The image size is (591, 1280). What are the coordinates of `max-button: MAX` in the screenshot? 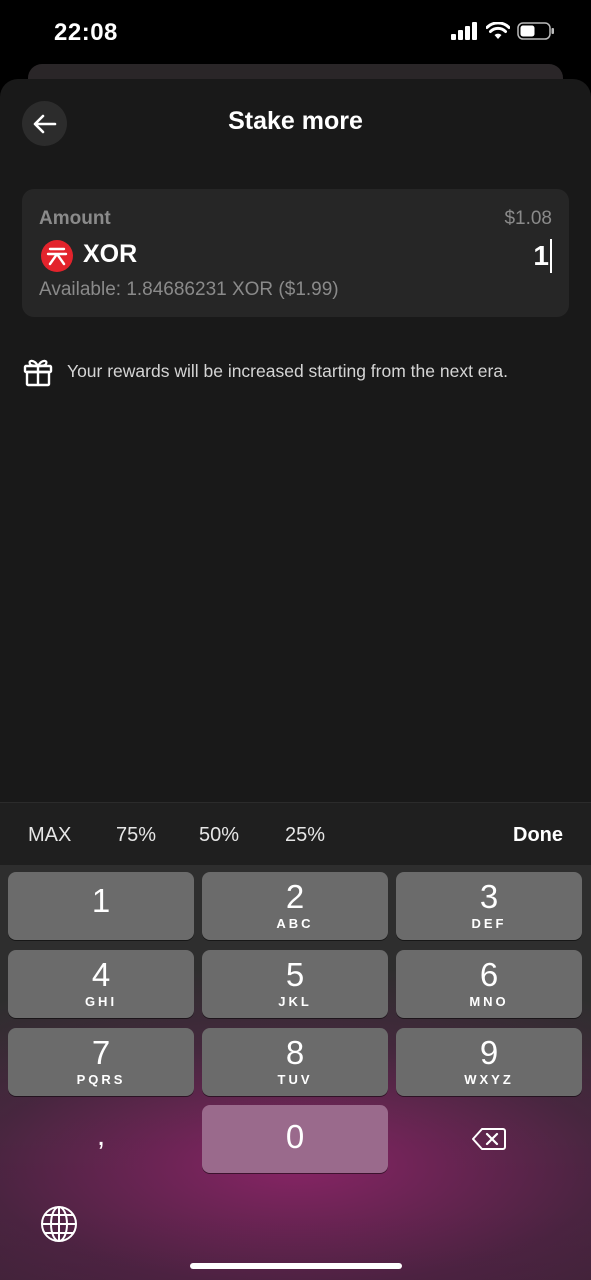 It's located at (49, 835).